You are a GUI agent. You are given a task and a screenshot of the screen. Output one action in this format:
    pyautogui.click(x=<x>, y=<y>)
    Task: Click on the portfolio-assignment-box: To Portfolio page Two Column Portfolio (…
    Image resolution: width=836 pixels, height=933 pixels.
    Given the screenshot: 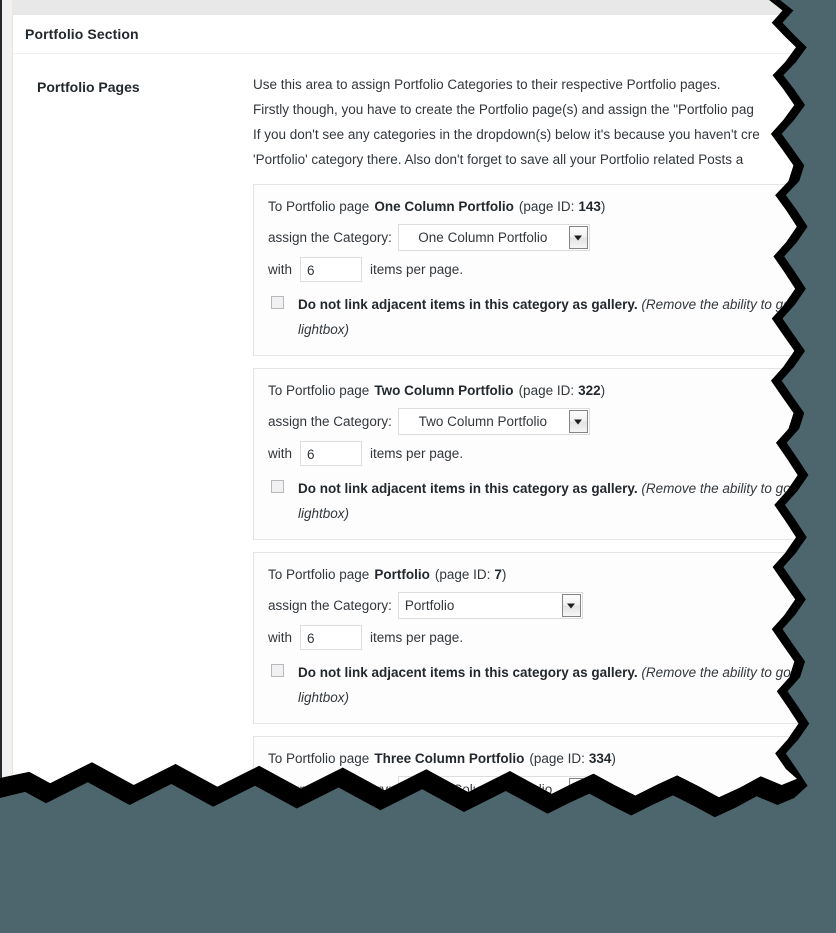 What is the action you would take?
    pyautogui.click(x=525, y=454)
    